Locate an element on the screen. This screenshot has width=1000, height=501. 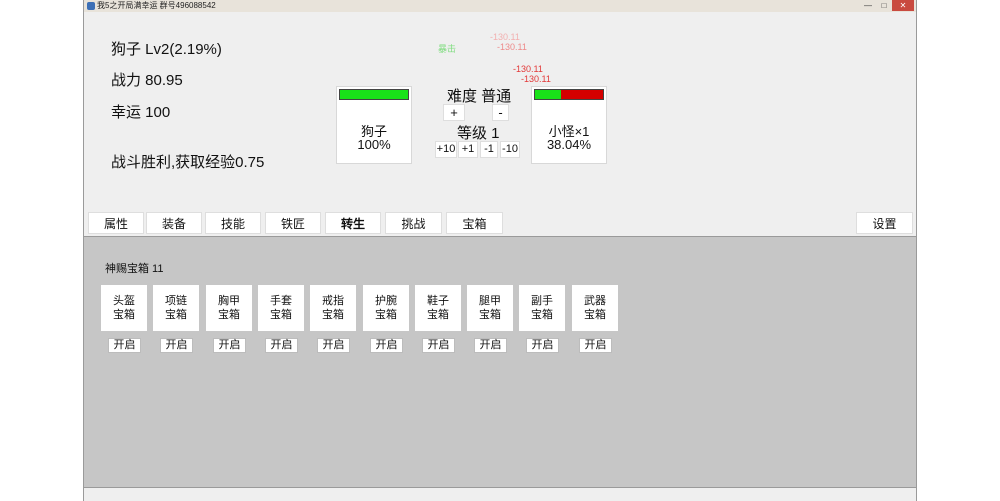
crit-text: 暴击 is located at coordinates (447, 49).